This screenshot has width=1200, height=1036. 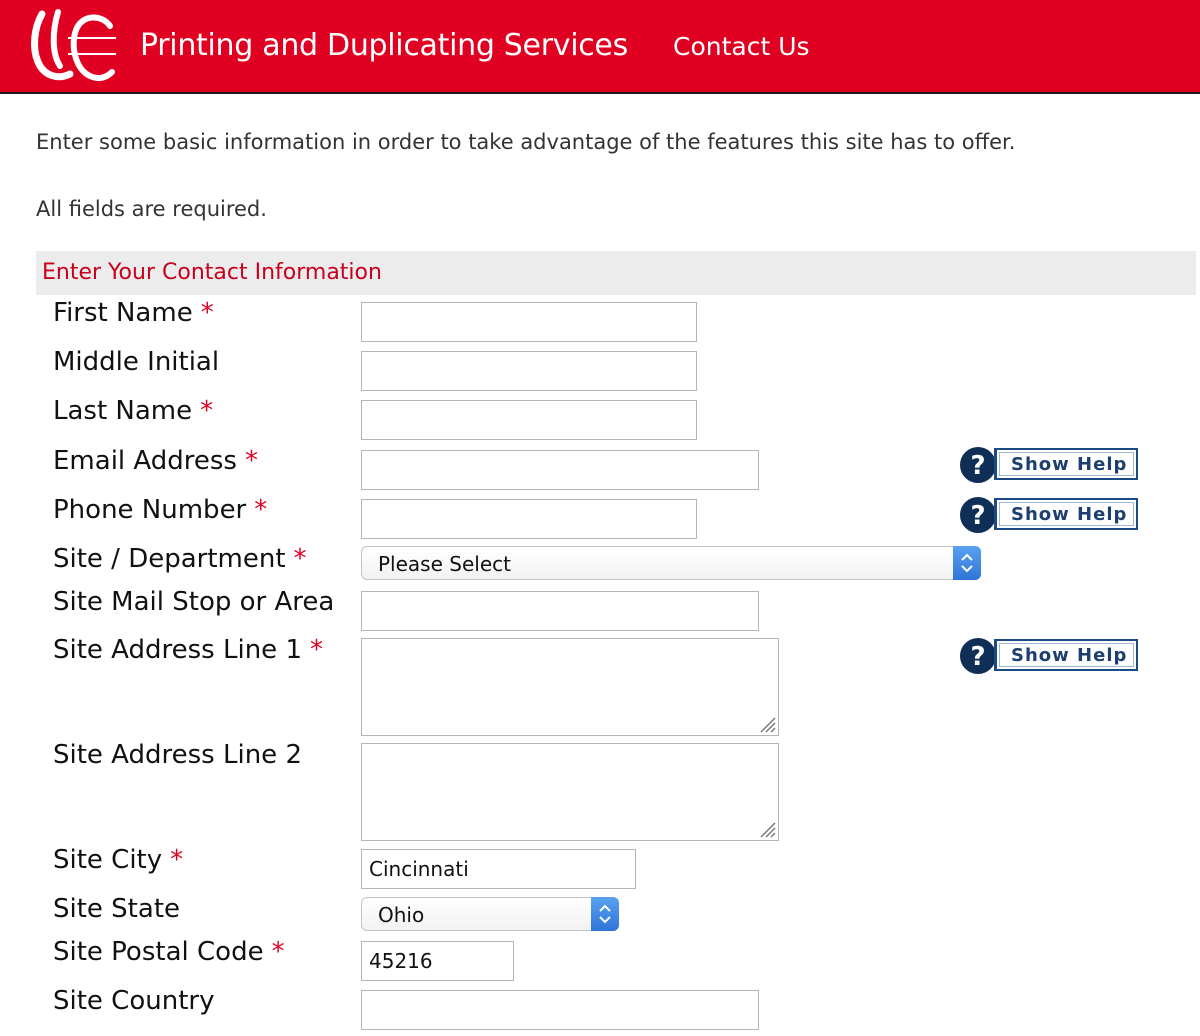 I want to click on address-help: ? Show Help, so click(x=1050, y=656).